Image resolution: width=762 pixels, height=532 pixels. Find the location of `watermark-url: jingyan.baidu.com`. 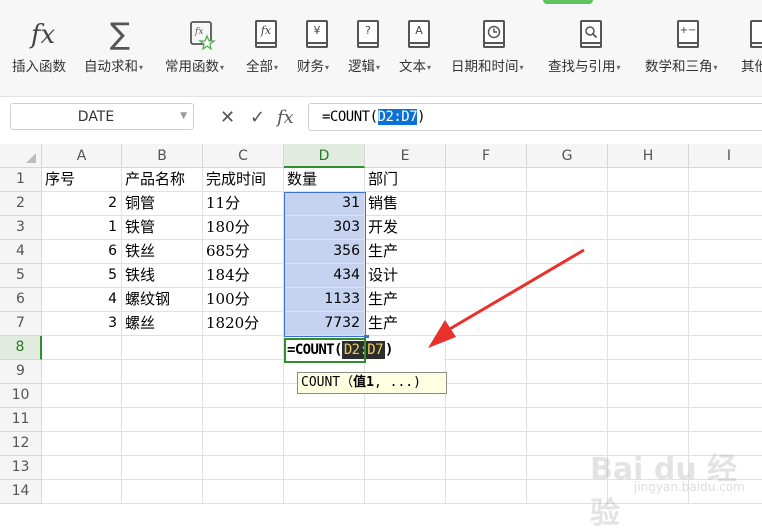

watermark-url: jingyan.baidu.com is located at coordinates (689, 487).